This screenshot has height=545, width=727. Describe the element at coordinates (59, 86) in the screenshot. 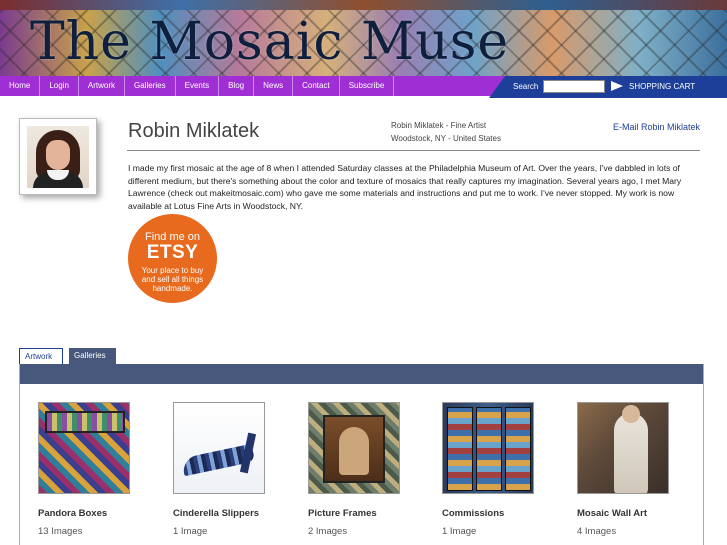

I see `nav-item-login: Login` at that location.